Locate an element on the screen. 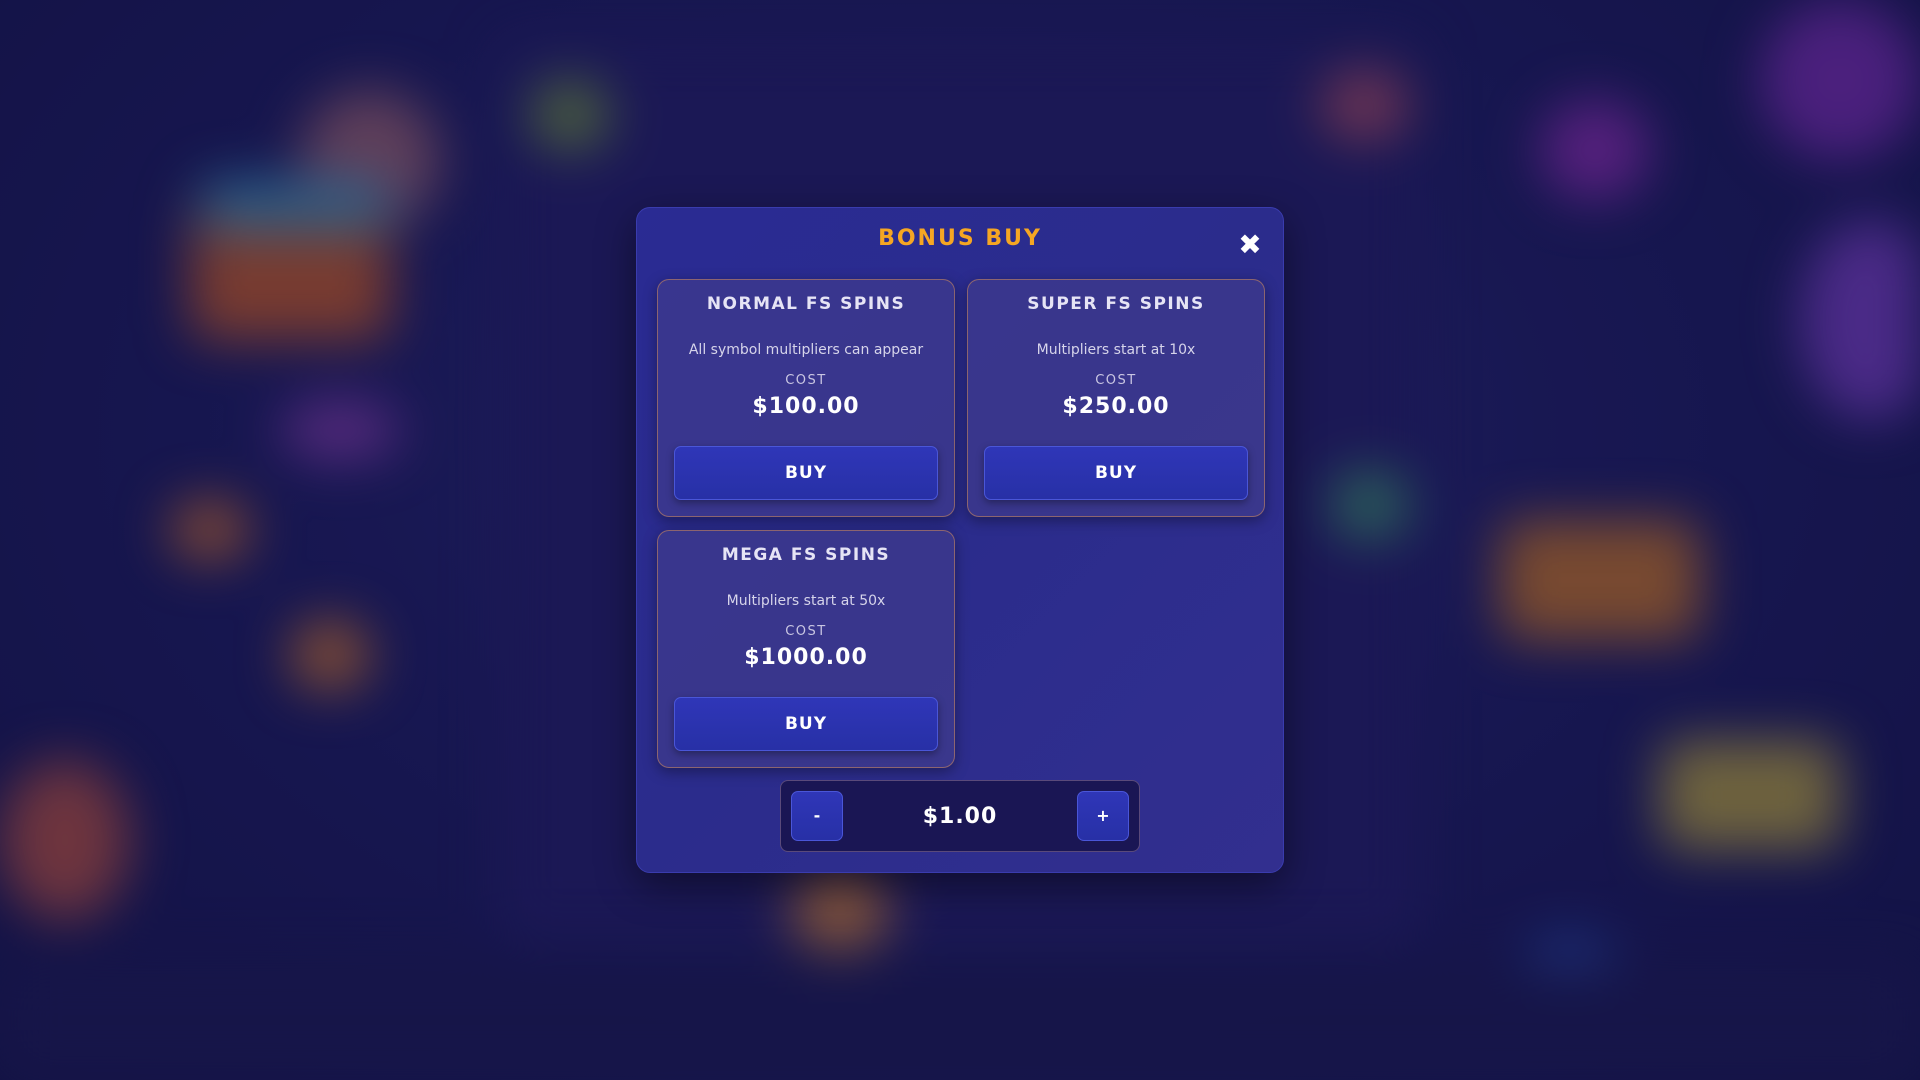  bet-stepper: - $1.00 + is located at coordinates (960, 816).